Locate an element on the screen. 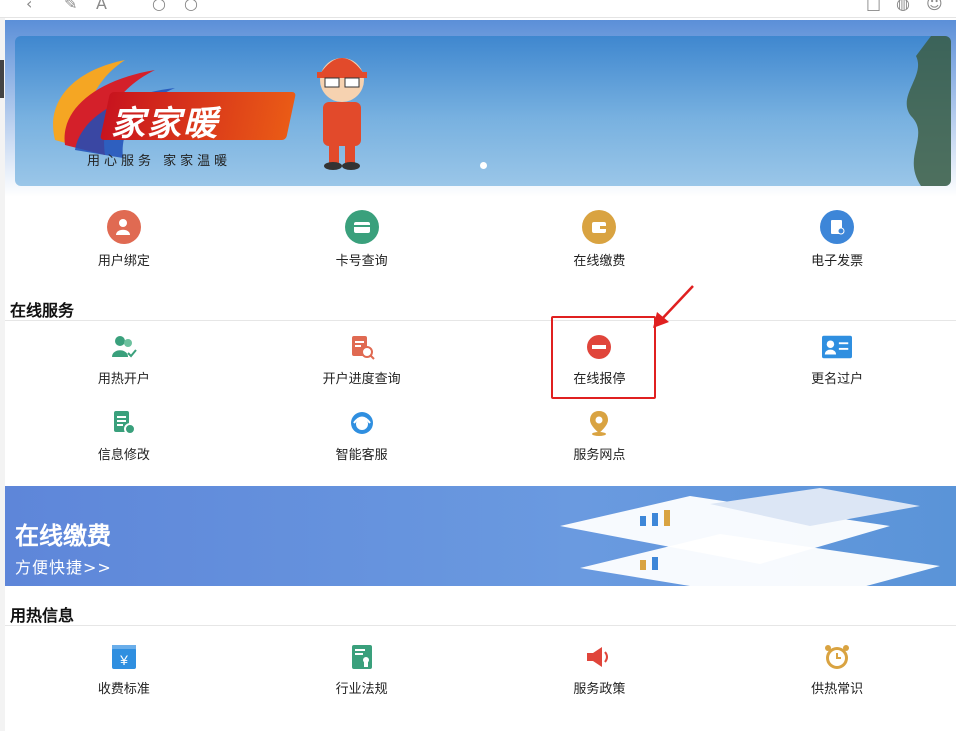 The image size is (956, 731). info-label: 收费标准 is located at coordinates (123, 689).